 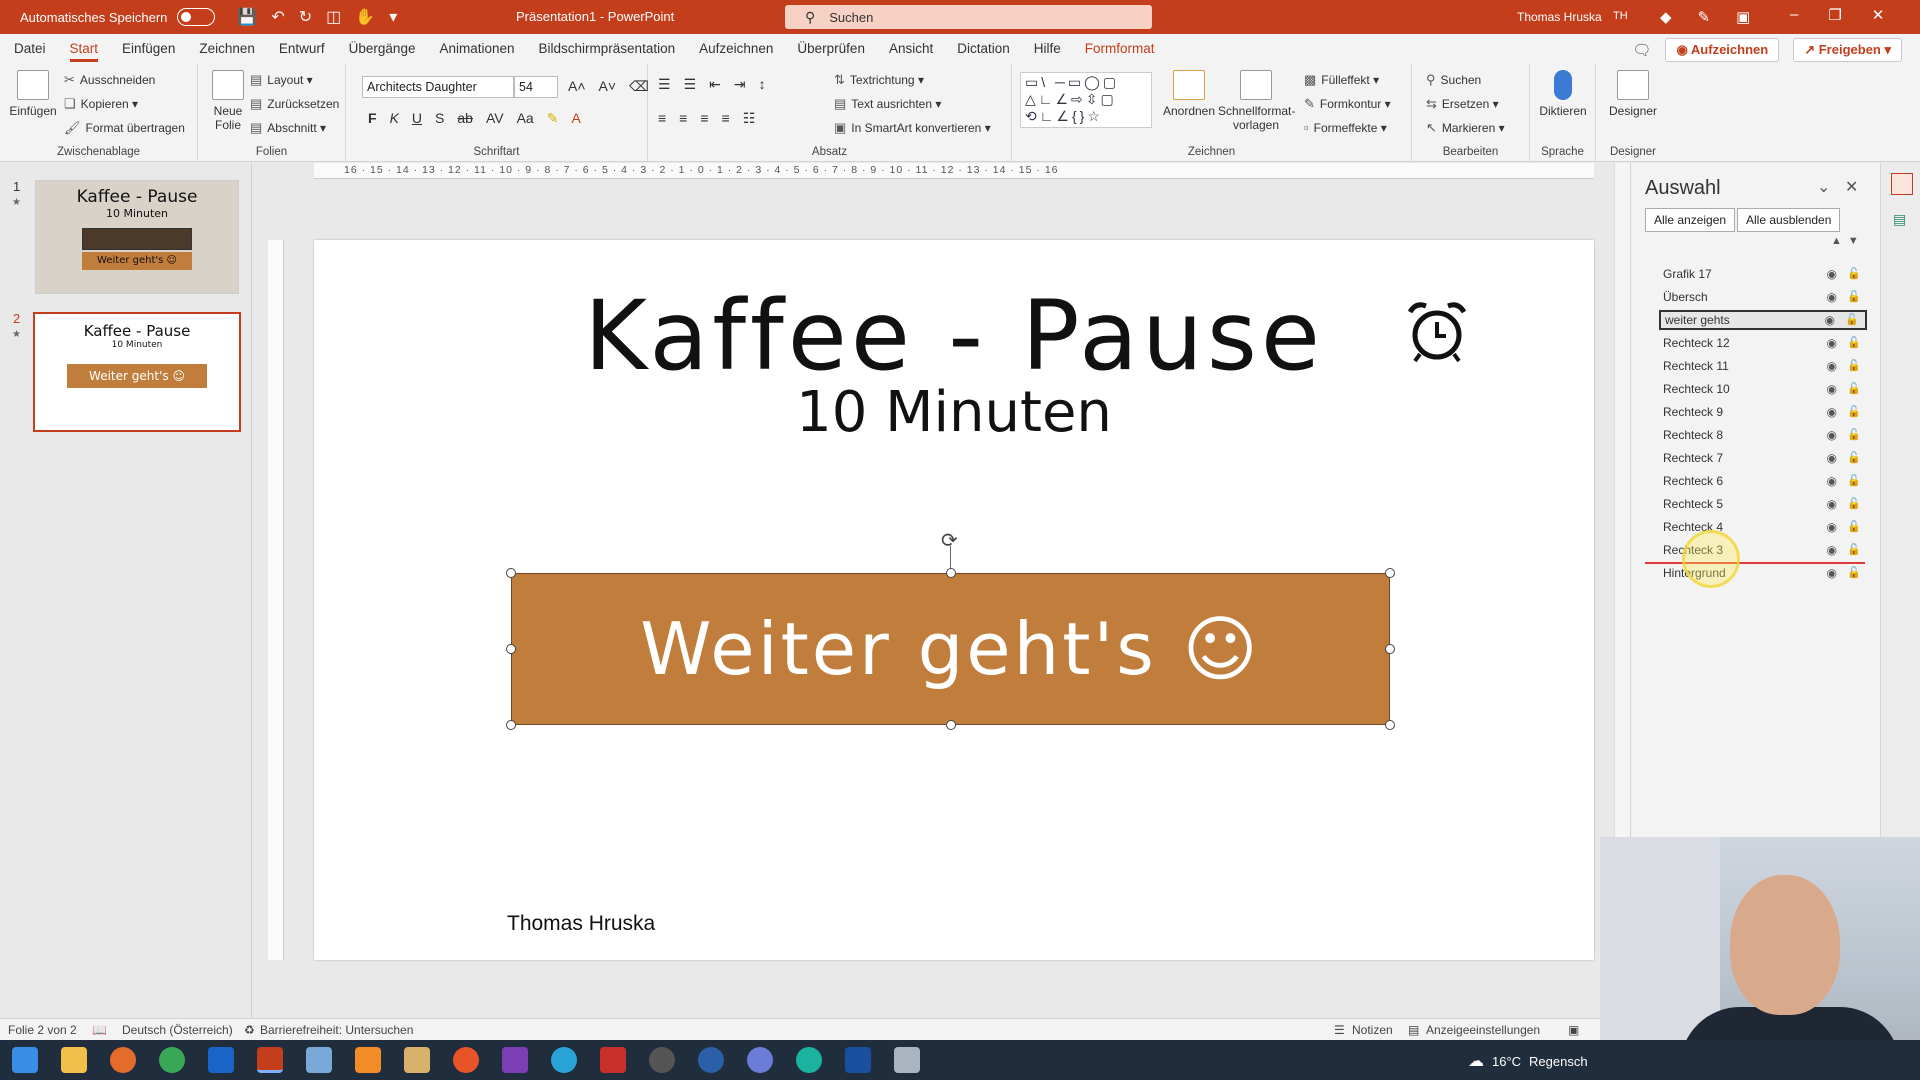 I want to click on layer-item: weiter gehts ◉ 🔓, so click(x=1763, y=320).